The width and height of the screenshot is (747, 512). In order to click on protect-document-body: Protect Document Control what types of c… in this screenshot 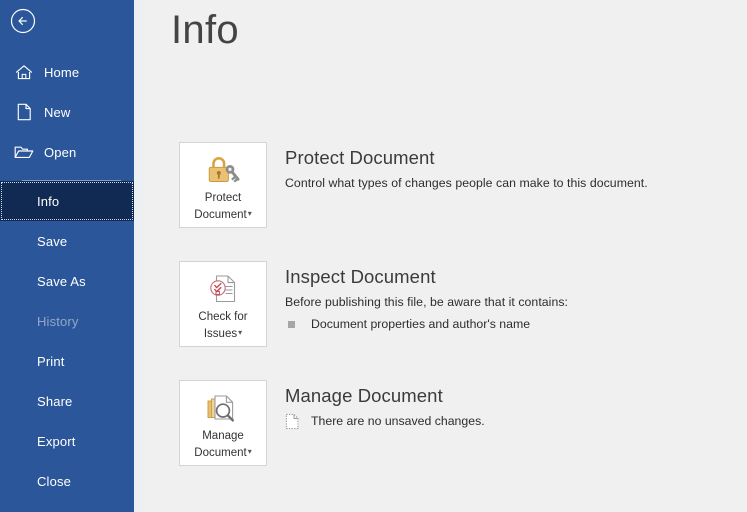, I will do `click(511, 167)`.